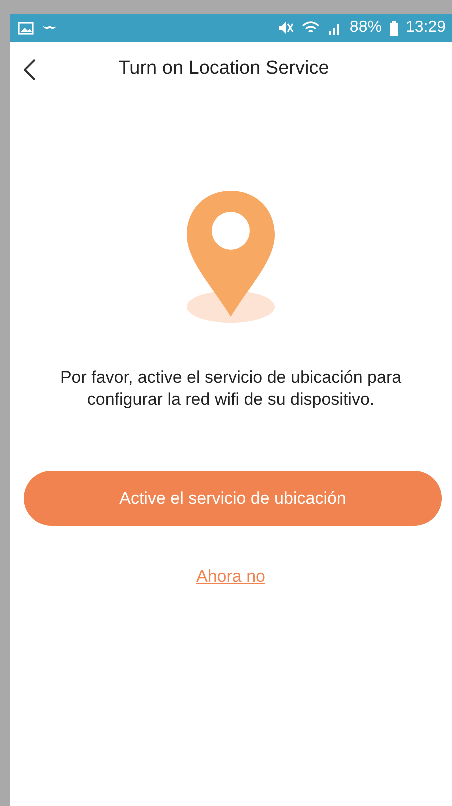 The width and height of the screenshot is (452, 806). Describe the element at coordinates (224, 69) in the screenshot. I see `page-title: Turn on Location Service` at that location.